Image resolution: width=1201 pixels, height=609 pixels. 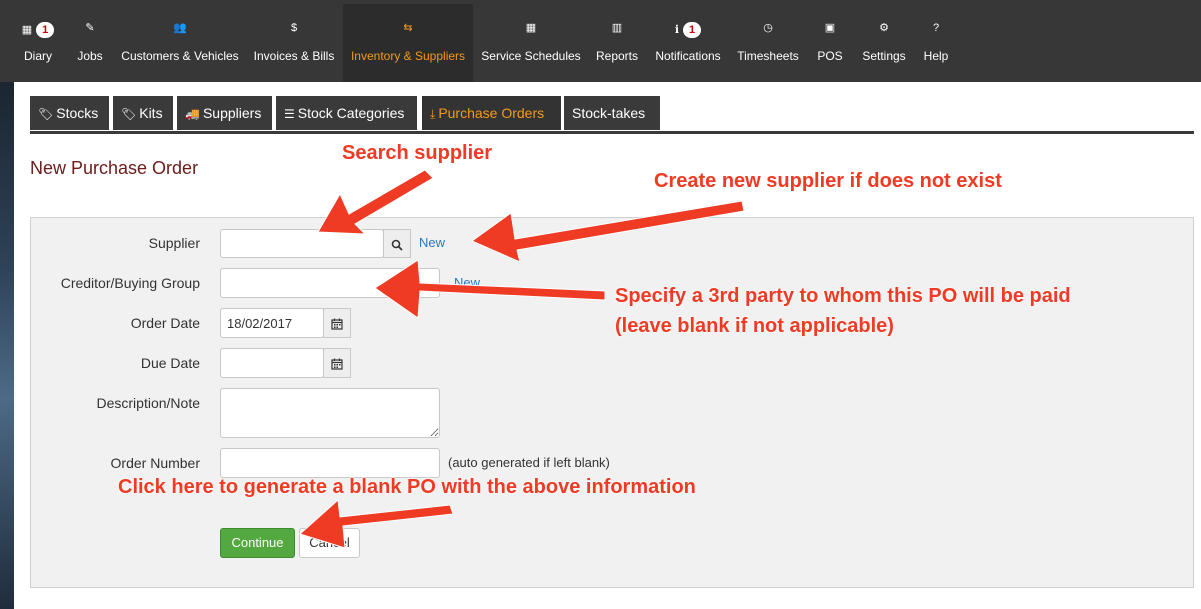 What do you see at coordinates (408, 43) in the screenshot?
I see `nav-inventory-suppliers: ⇆ Inventory & Suppliers` at bounding box center [408, 43].